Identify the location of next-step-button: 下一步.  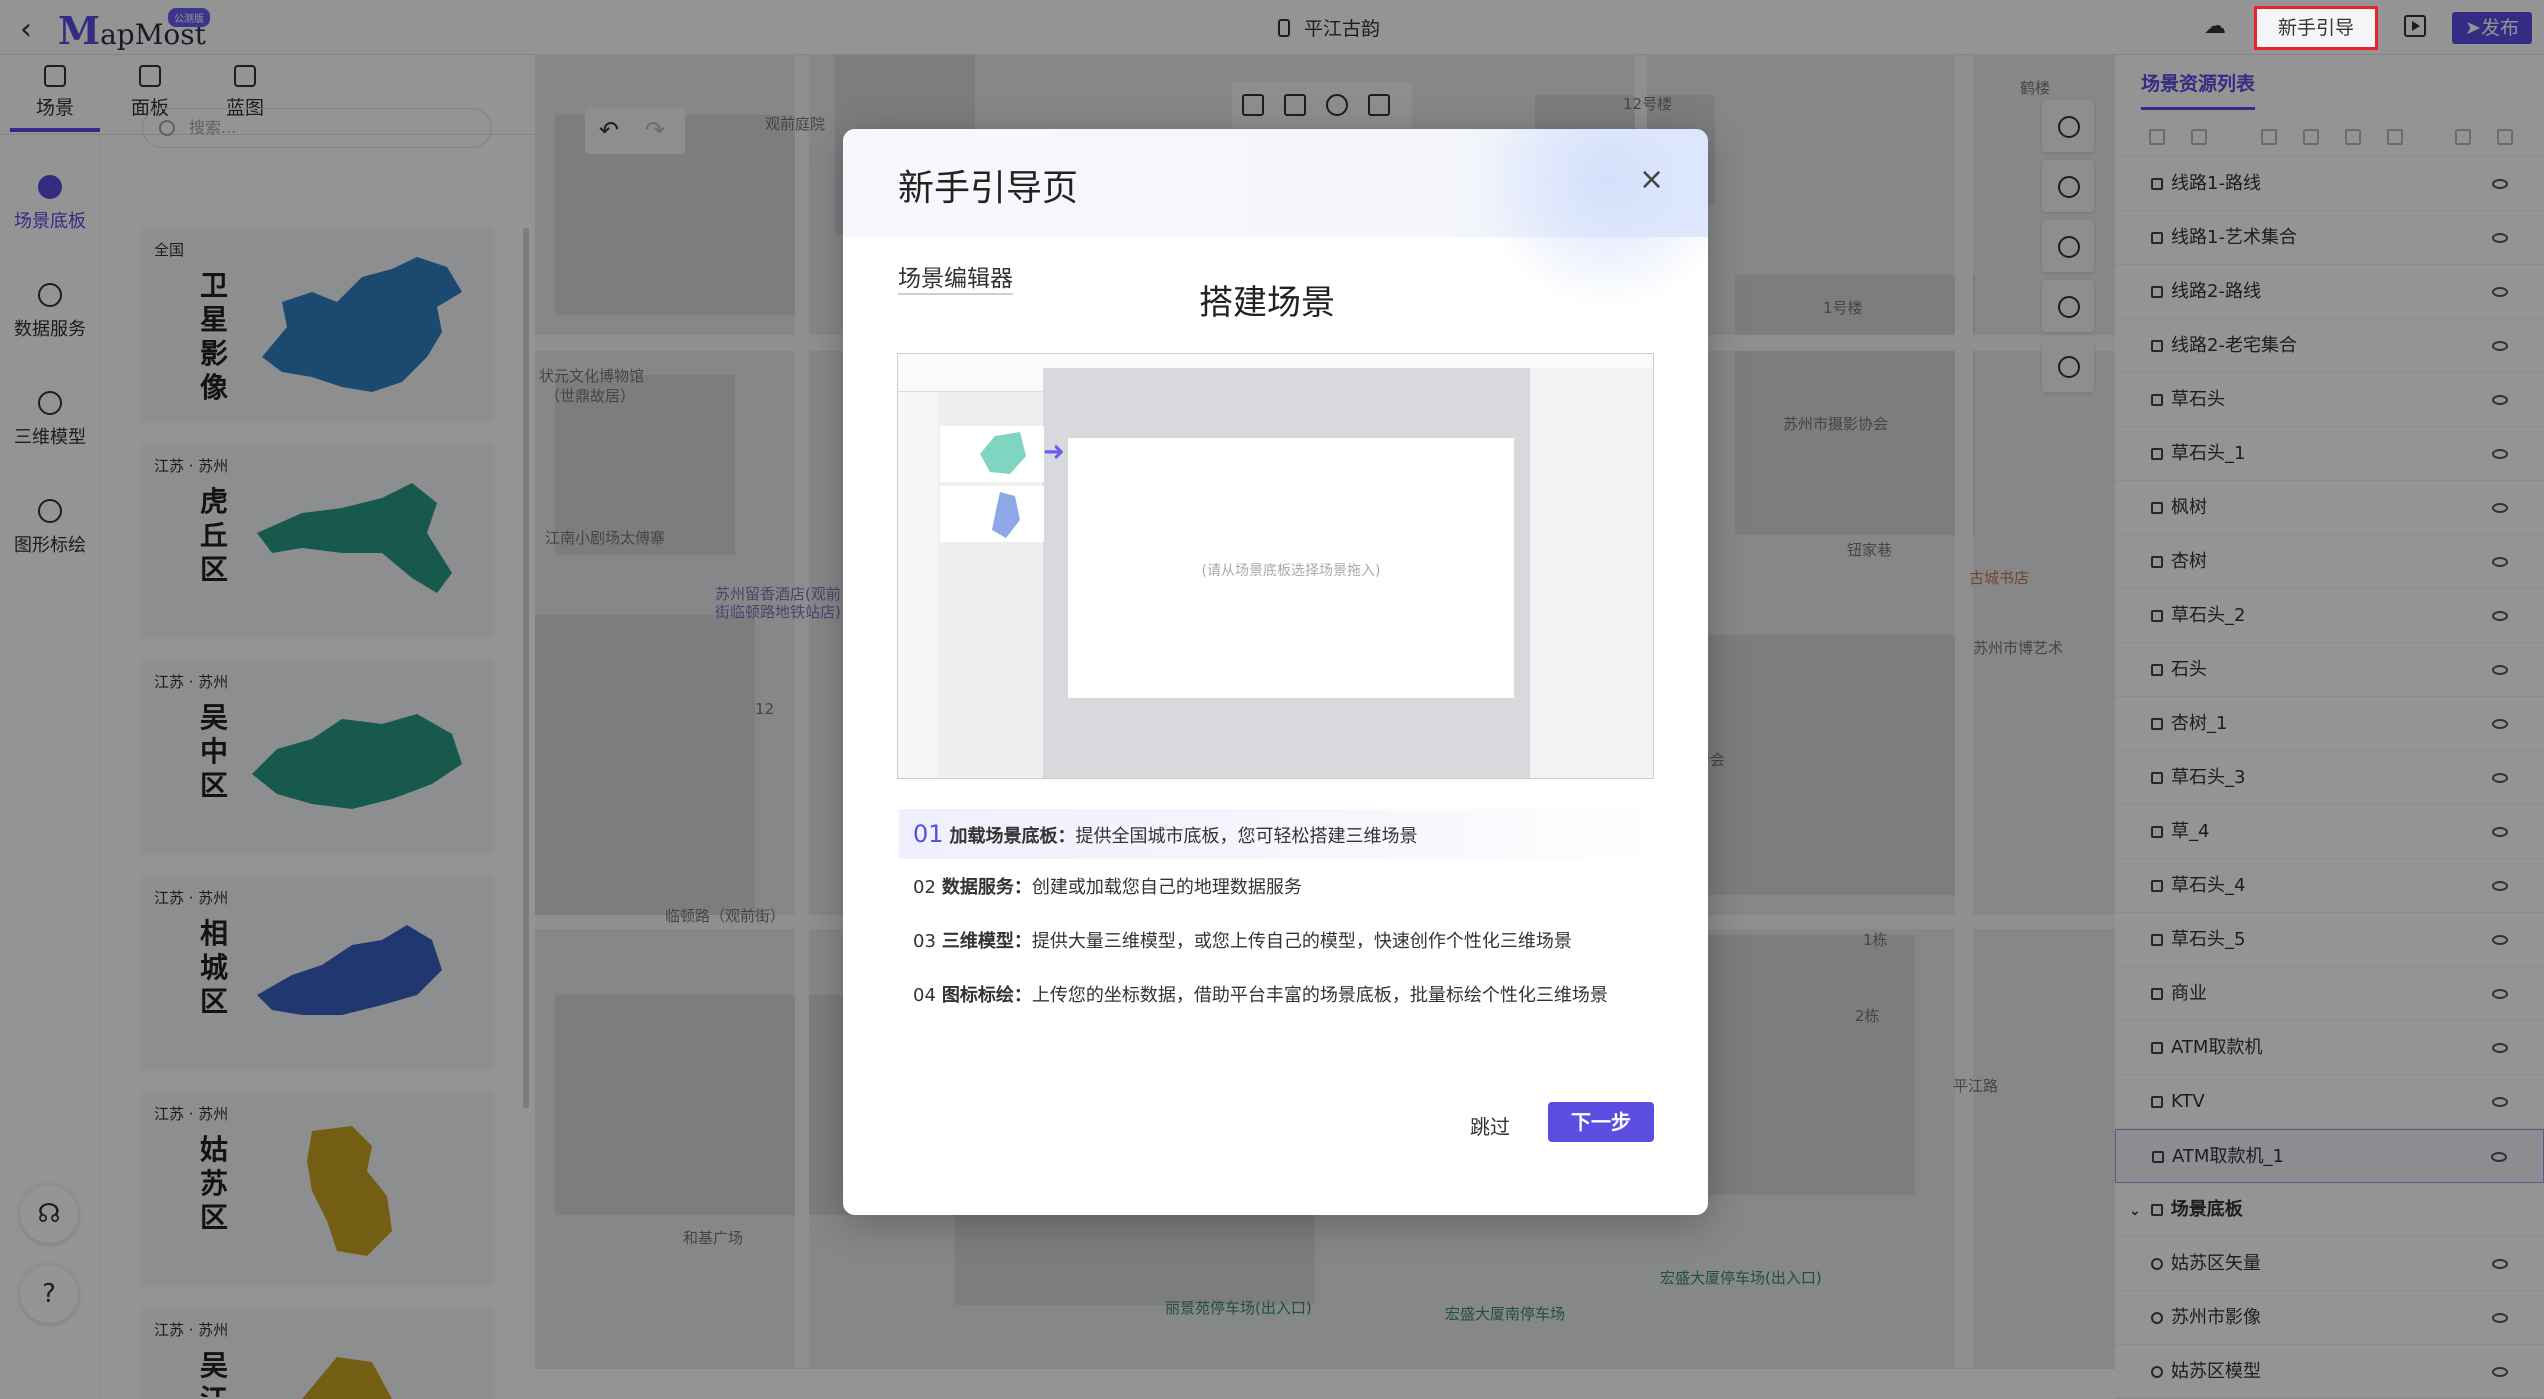
(1601, 1122).